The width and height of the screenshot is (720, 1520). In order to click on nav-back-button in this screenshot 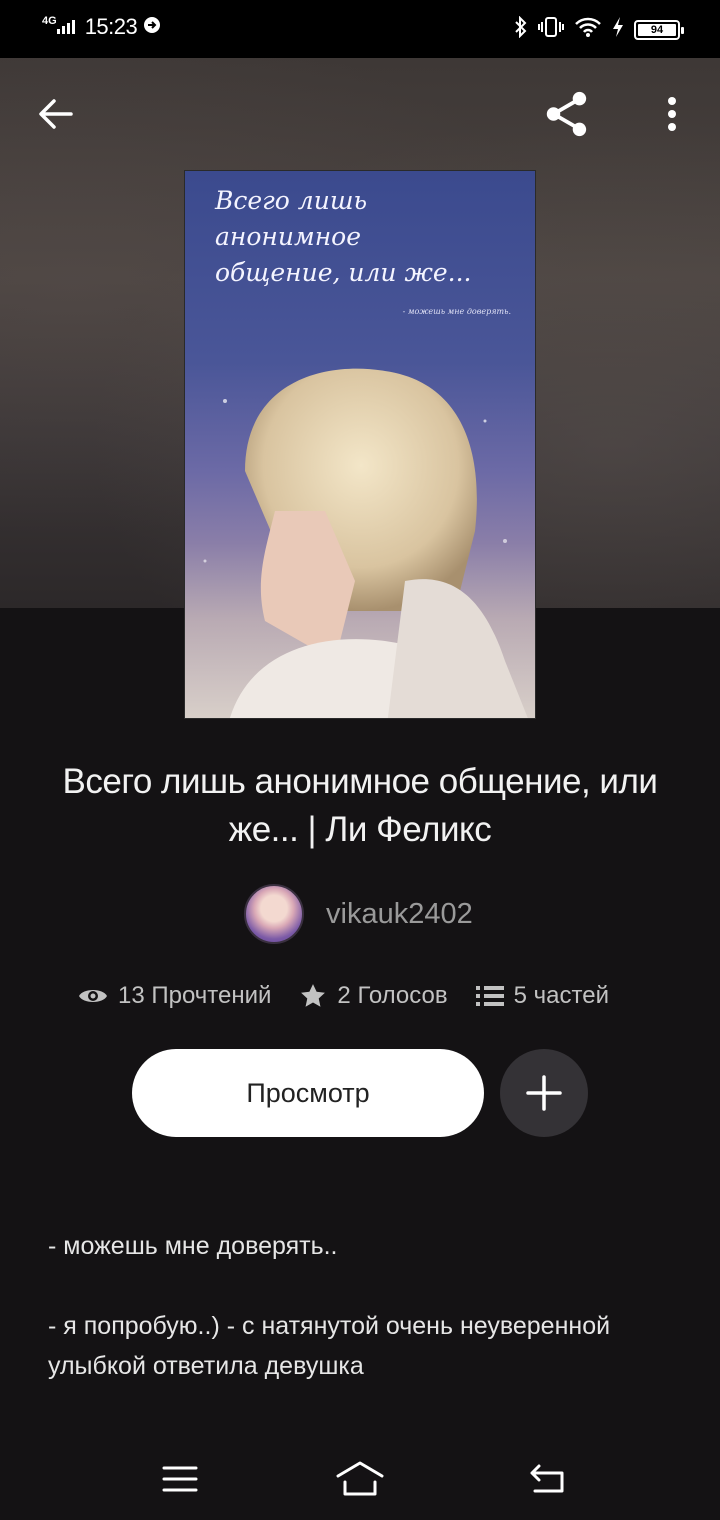, I will do `click(548, 1479)`.